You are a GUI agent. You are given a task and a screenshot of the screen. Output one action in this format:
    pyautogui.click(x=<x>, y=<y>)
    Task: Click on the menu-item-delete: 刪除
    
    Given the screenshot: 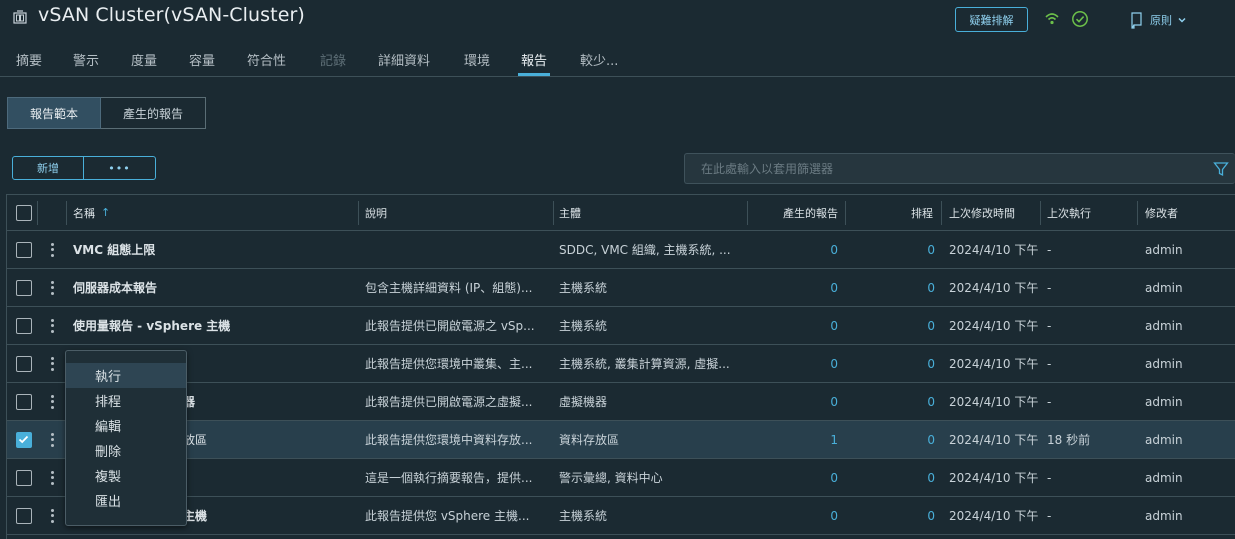 What is the action you would take?
    pyautogui.click(x=126, y=450)
    